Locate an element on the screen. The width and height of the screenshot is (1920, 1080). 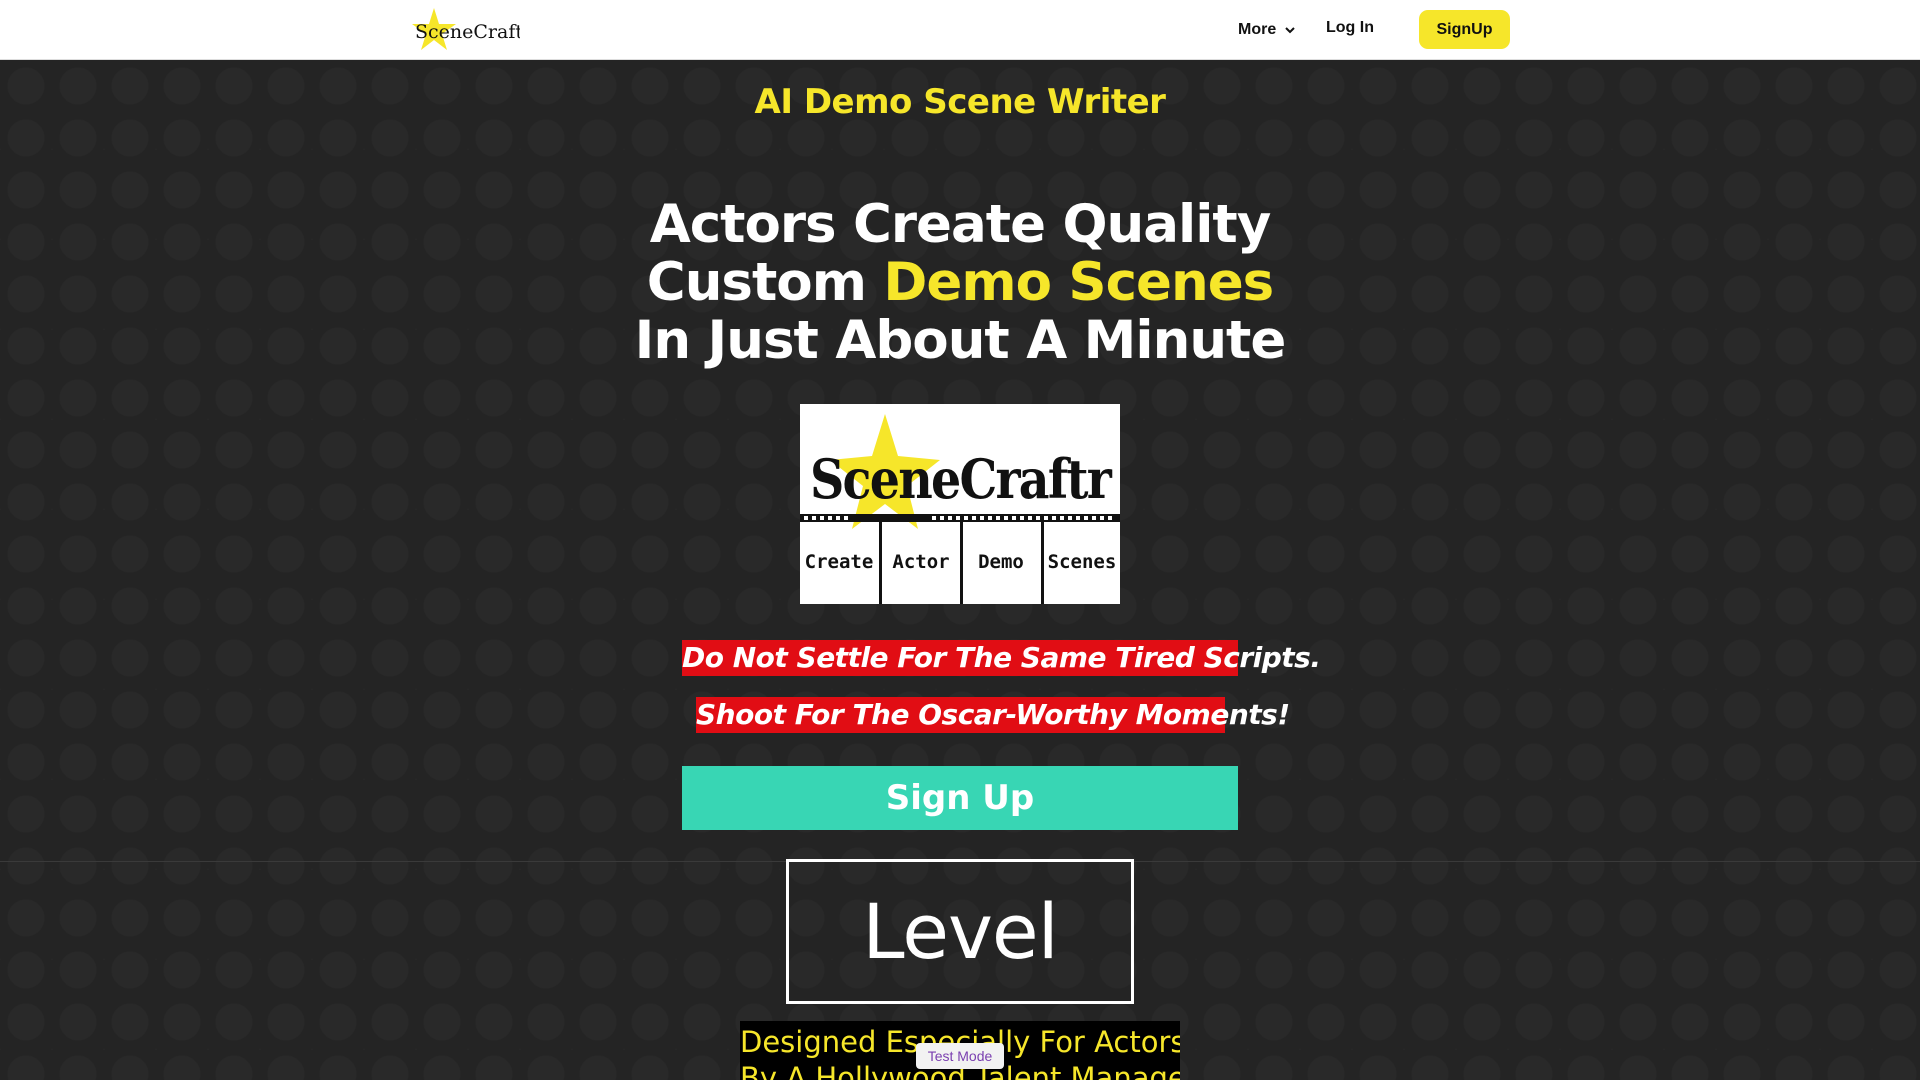
more-menu: More is located at coordinates (1267, 30).